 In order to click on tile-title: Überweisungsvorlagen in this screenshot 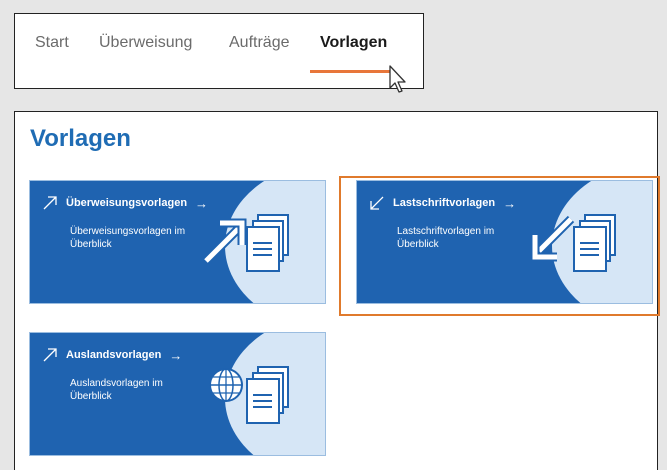, I will do `click(127, 203)`.